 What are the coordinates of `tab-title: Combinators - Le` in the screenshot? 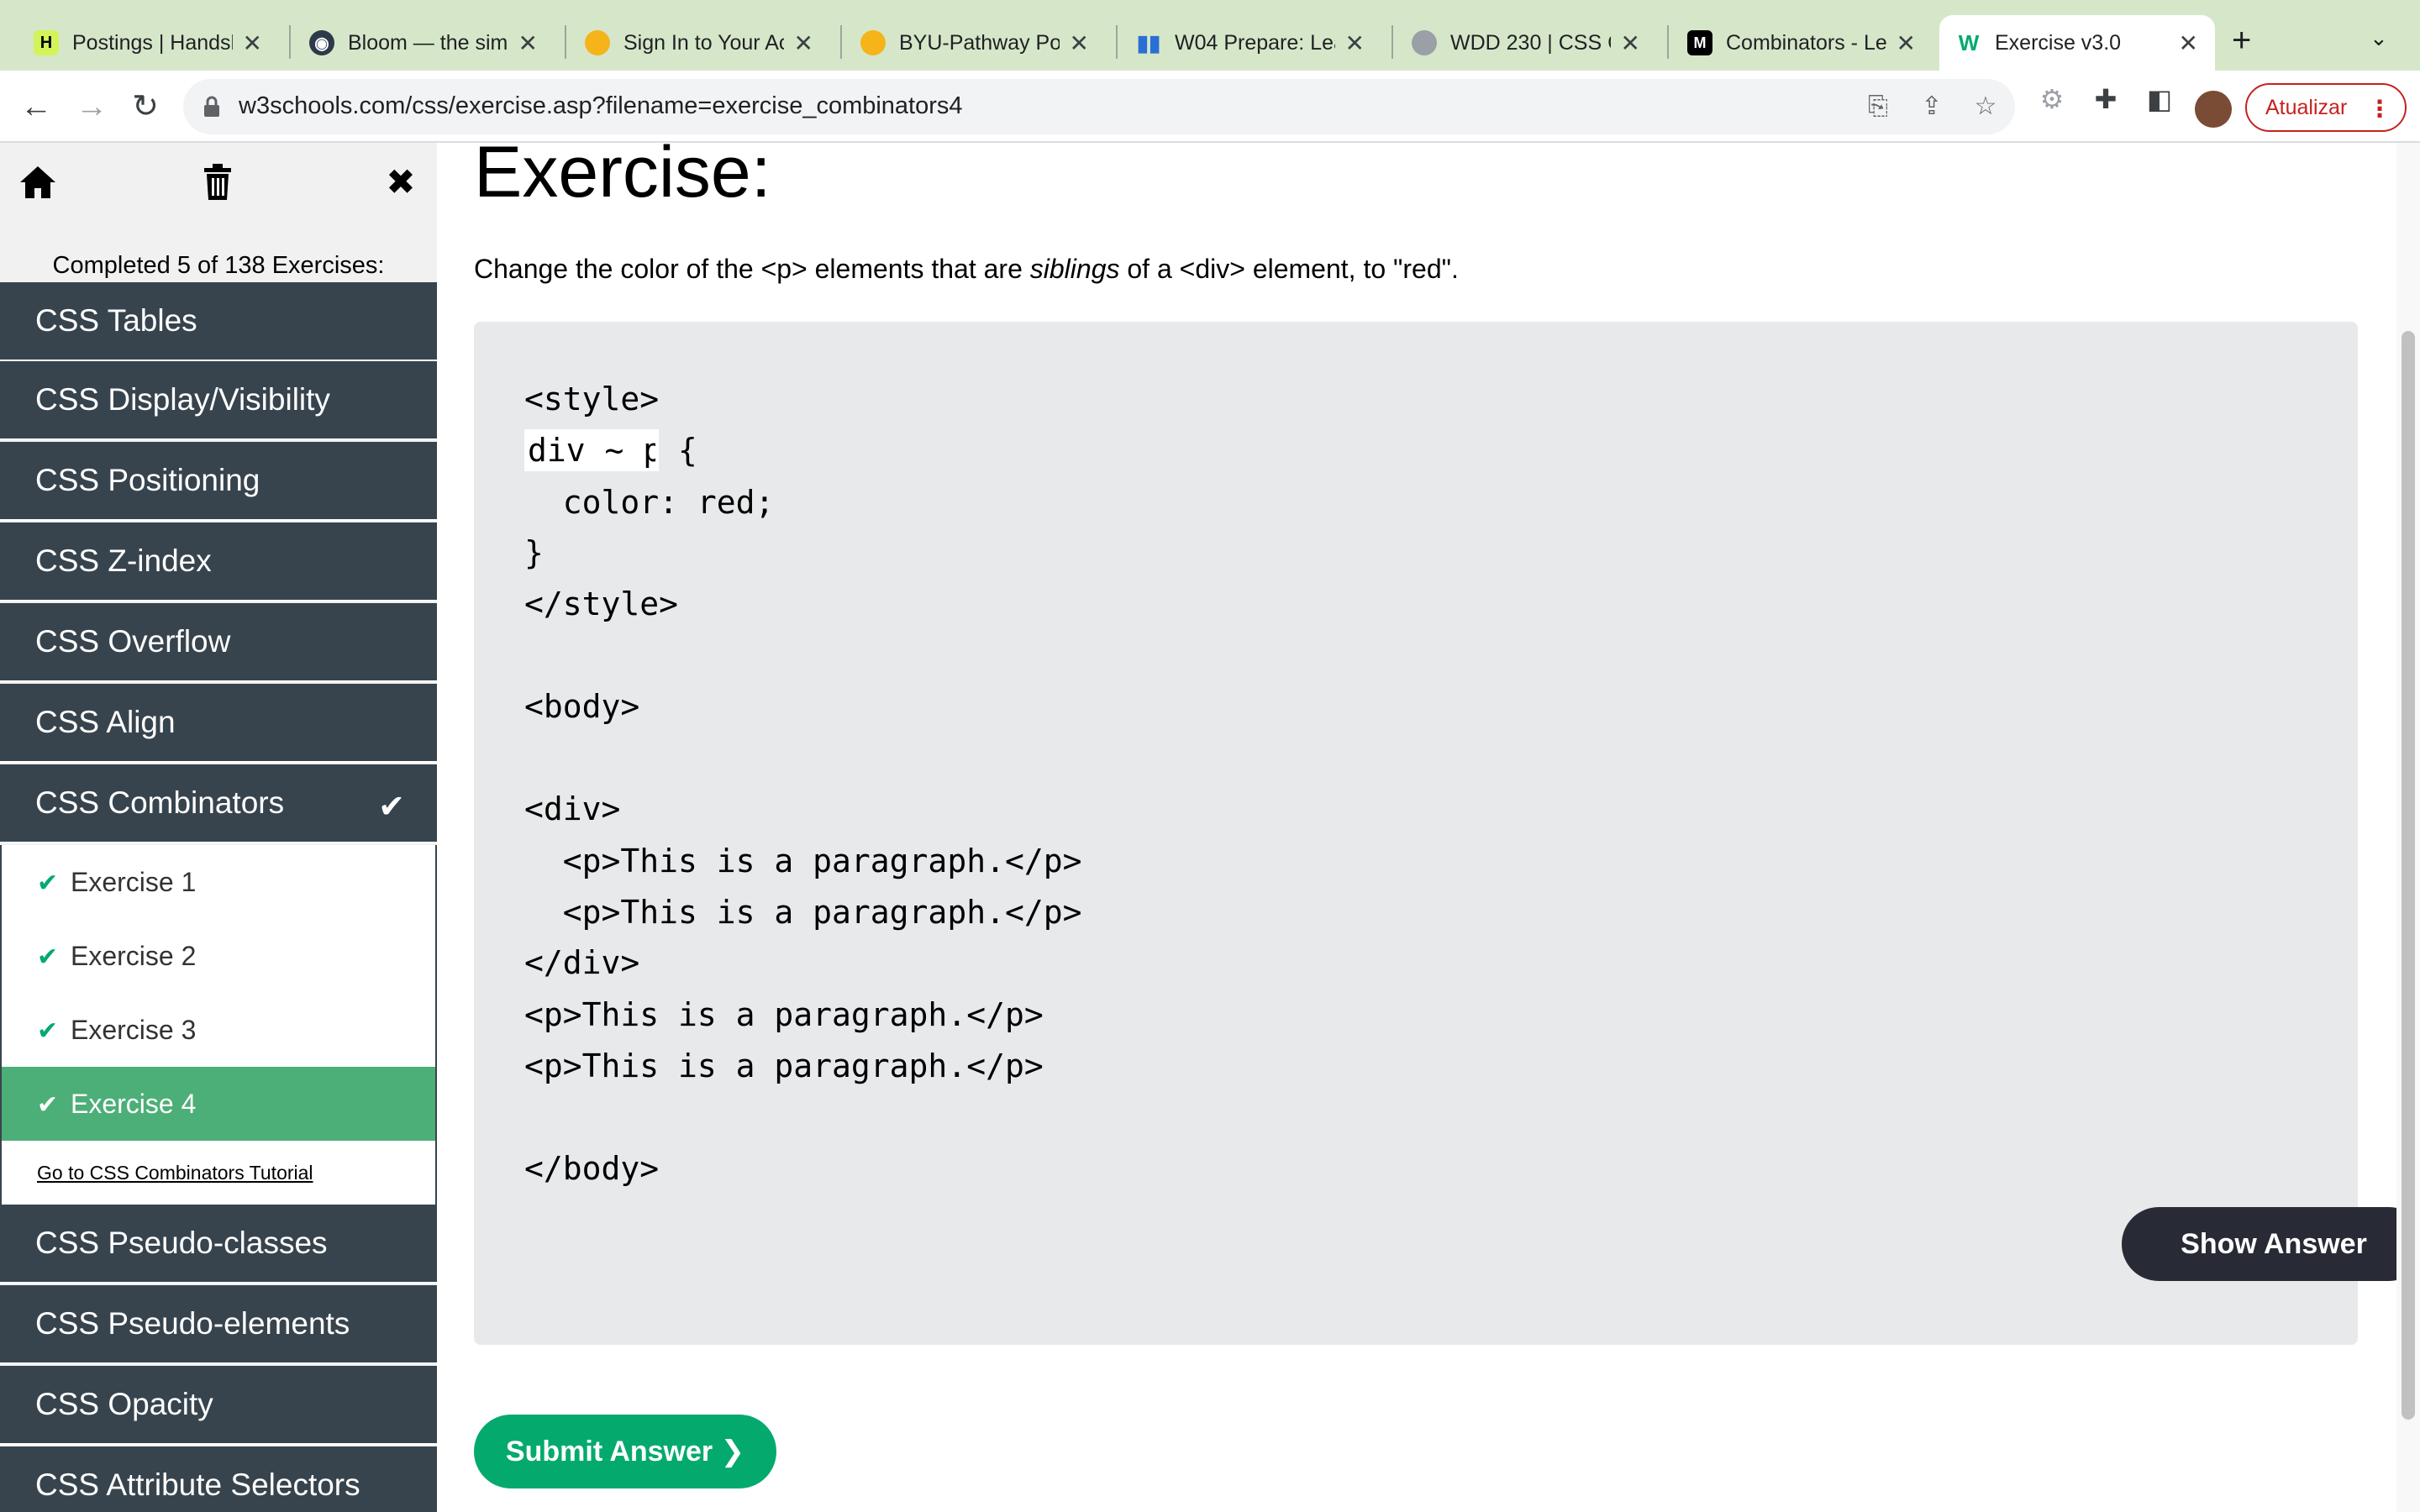 It's located at (1806, 42).